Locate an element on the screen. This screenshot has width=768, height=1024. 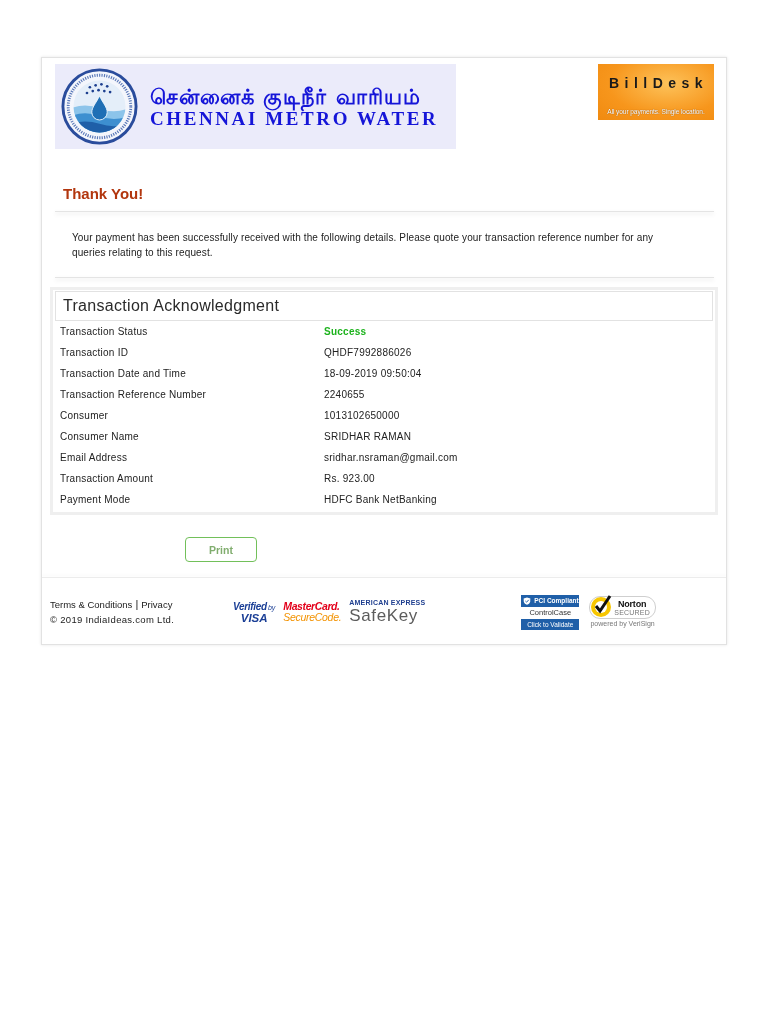
field-label: Transaction Reference Number is located at coordinates (134, 394).